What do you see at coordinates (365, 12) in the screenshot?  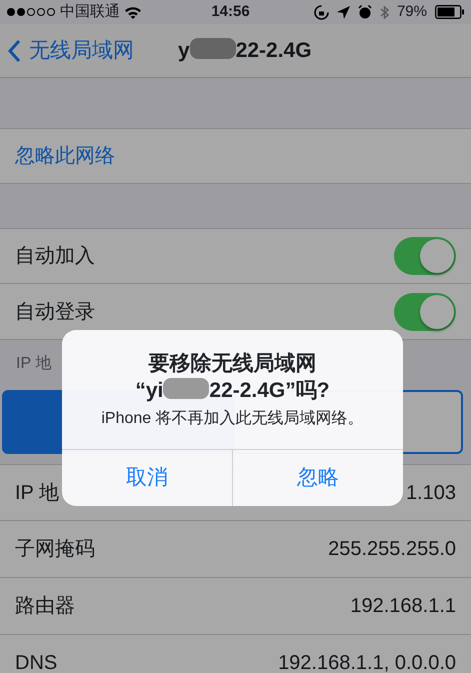 I see `alarm-icon` at bounding box center [365, 12].